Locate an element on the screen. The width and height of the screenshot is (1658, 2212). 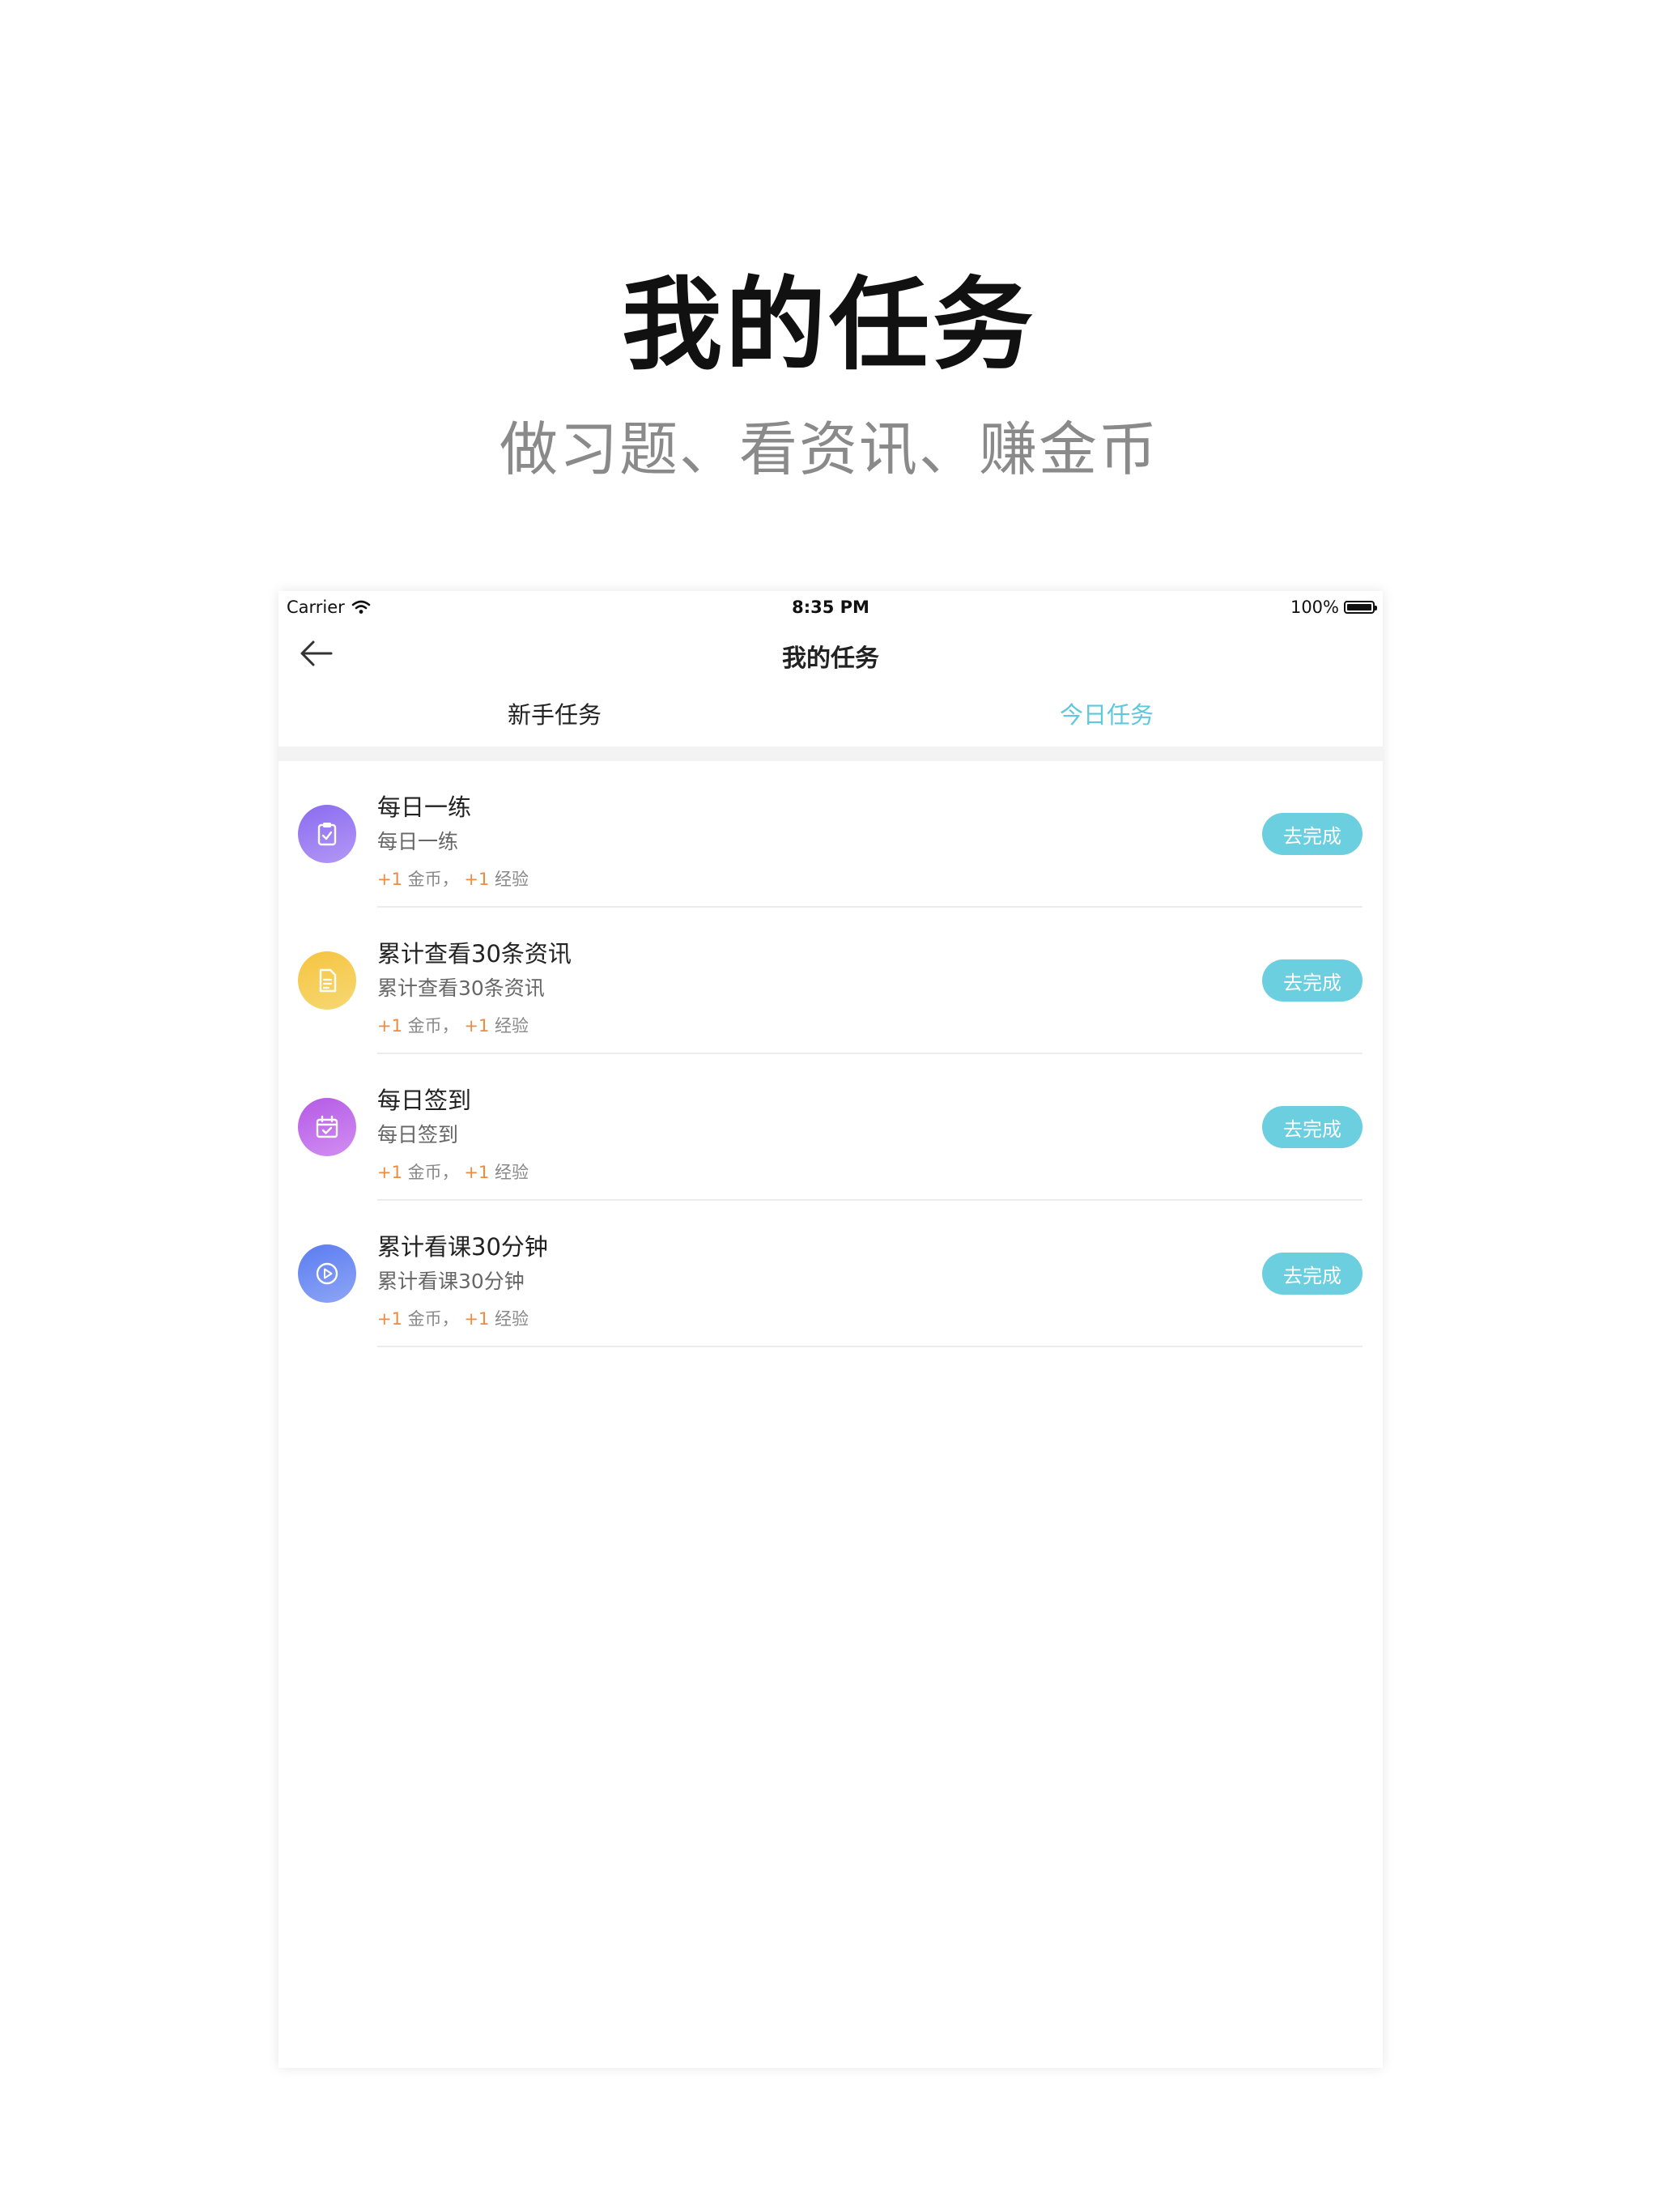
task-row: 每日一练 每日一练 +1 金币， +1 经验 去完成 is located at coordinates (830, 835).